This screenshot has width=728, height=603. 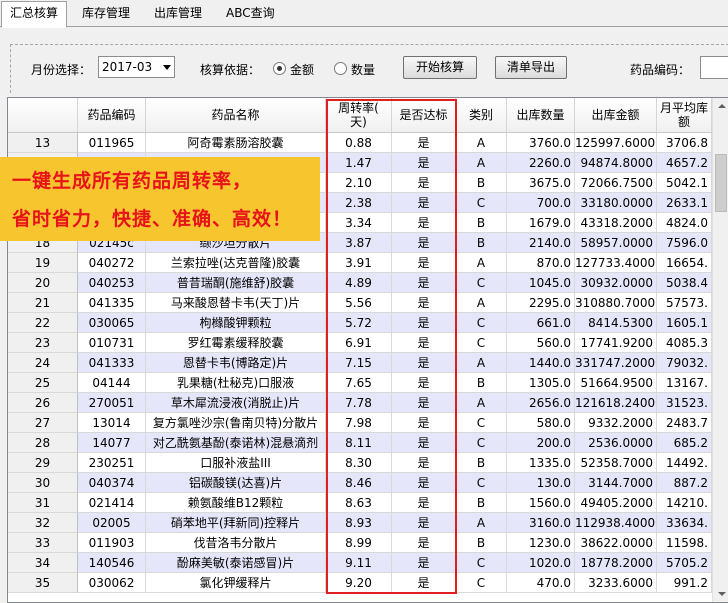 What do you see at coordinates (541, 115) in the screenshot?
I see `header-out-quantity: 出库数量` at bounding box center [541, 115].